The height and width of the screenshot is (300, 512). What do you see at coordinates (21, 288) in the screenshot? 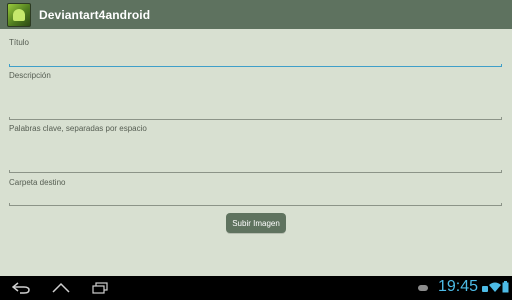
I see `back-icon` at bounding box center [21, 288].